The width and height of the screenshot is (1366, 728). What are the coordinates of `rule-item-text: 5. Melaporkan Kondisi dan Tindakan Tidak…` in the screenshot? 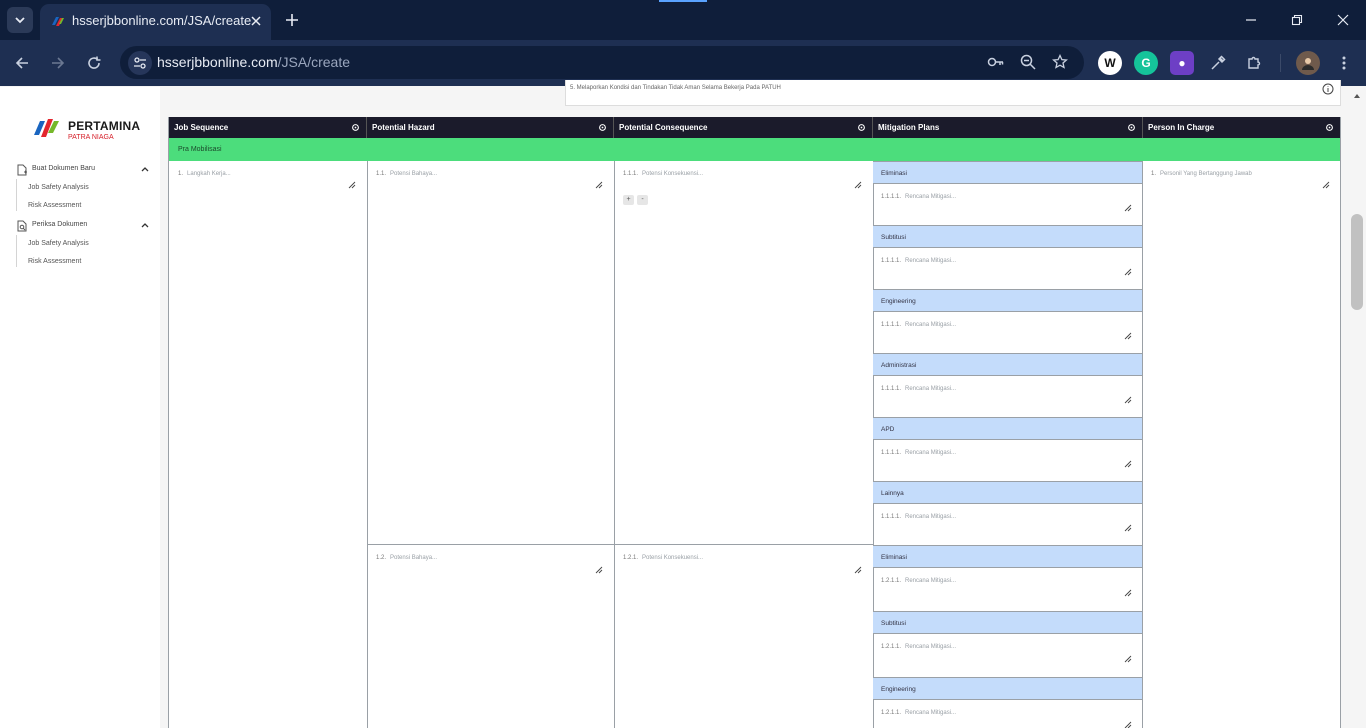 It's located at (675, 88).